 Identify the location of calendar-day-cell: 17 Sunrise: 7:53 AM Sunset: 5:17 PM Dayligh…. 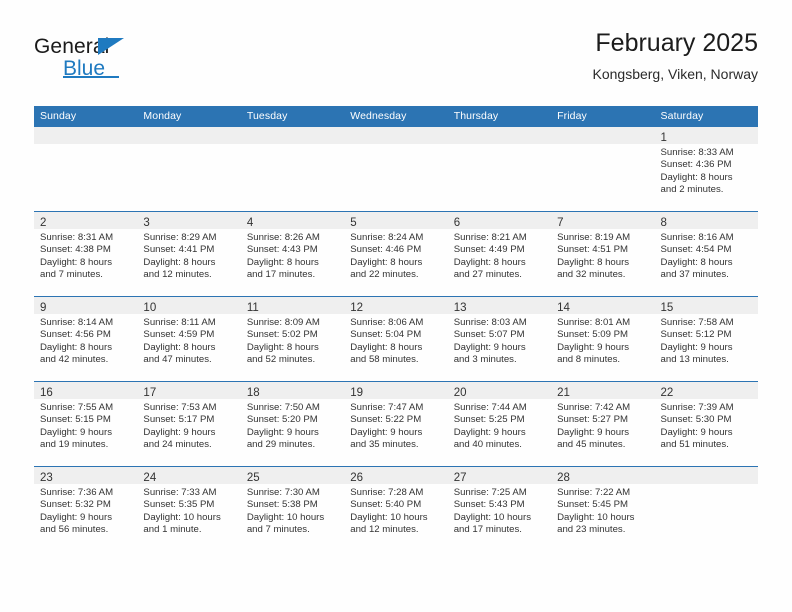
(189, 424).